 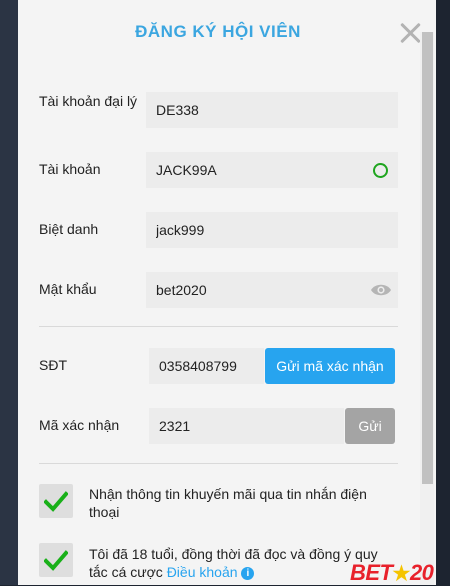 I want to click on bet20-logo: BET★20, so click(x=392, y=573).